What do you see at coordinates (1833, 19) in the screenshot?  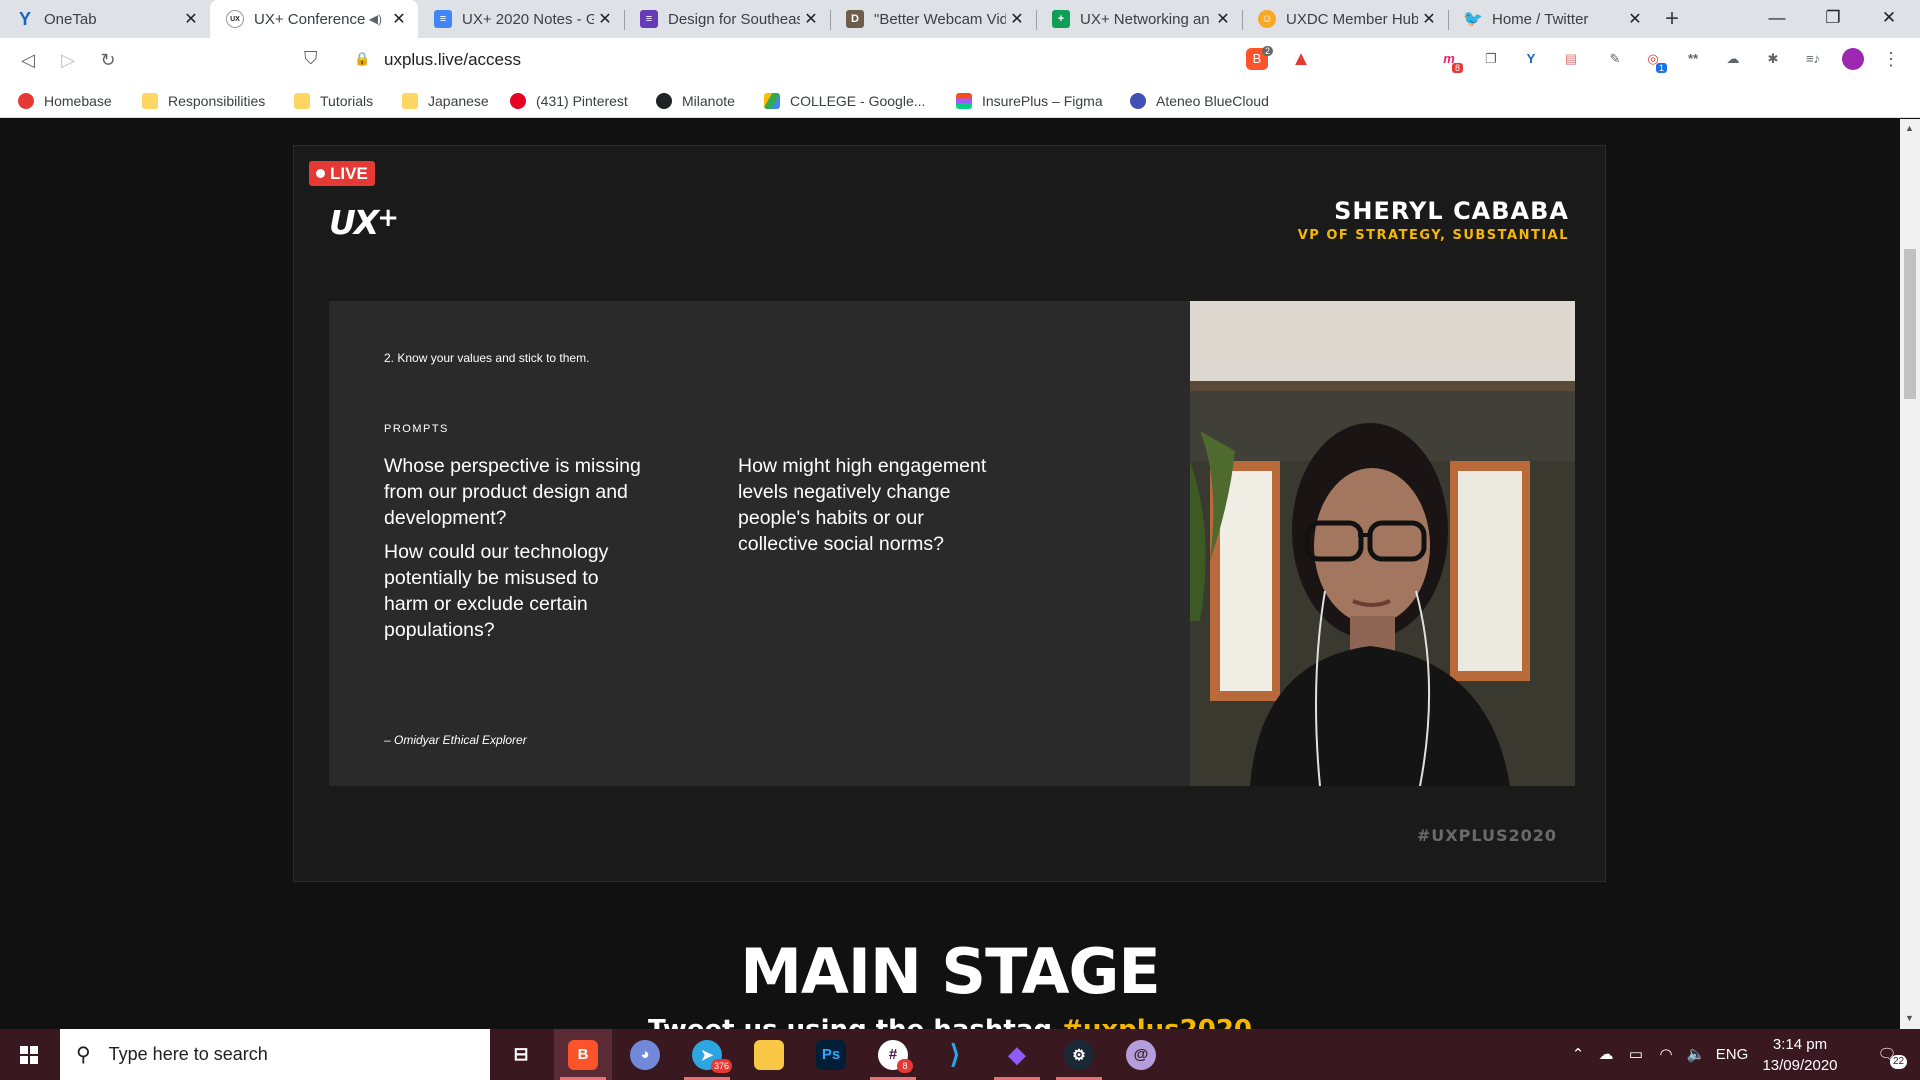 I see `restore-button: ❐` at bounding box center [1833, 19].